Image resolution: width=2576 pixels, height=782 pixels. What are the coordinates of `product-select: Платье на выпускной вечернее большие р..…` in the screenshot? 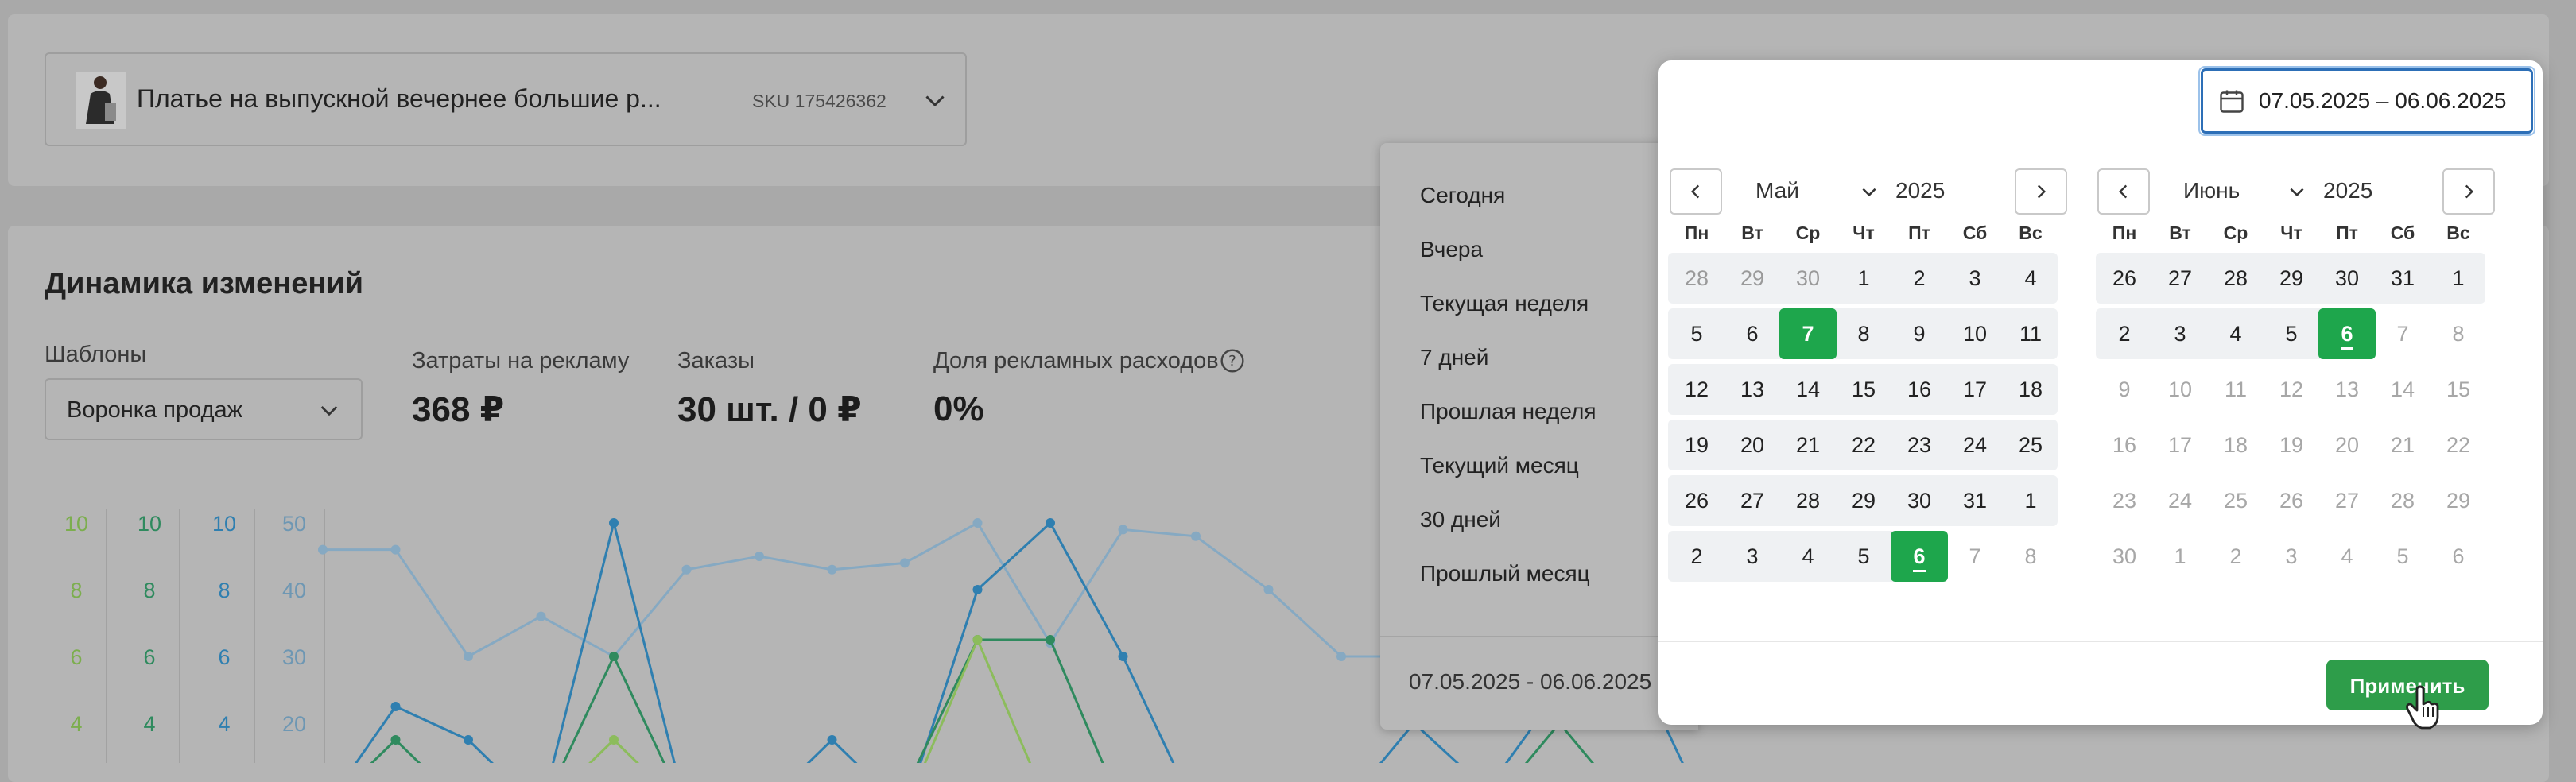 It's located at (506, 99).